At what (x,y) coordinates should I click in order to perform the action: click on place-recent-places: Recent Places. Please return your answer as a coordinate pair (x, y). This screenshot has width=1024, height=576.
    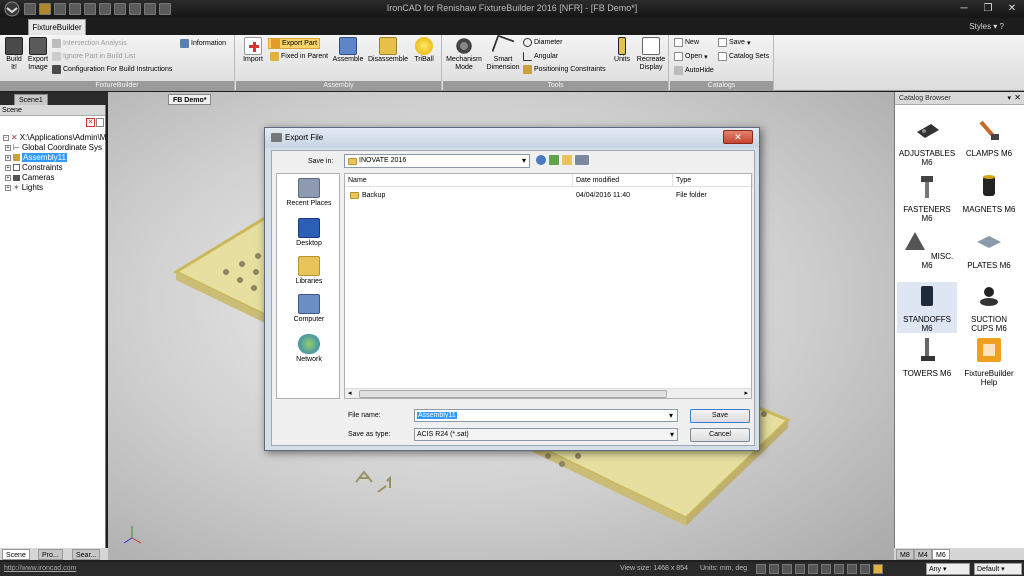
    Looking at the image, I should click on (309, 192).